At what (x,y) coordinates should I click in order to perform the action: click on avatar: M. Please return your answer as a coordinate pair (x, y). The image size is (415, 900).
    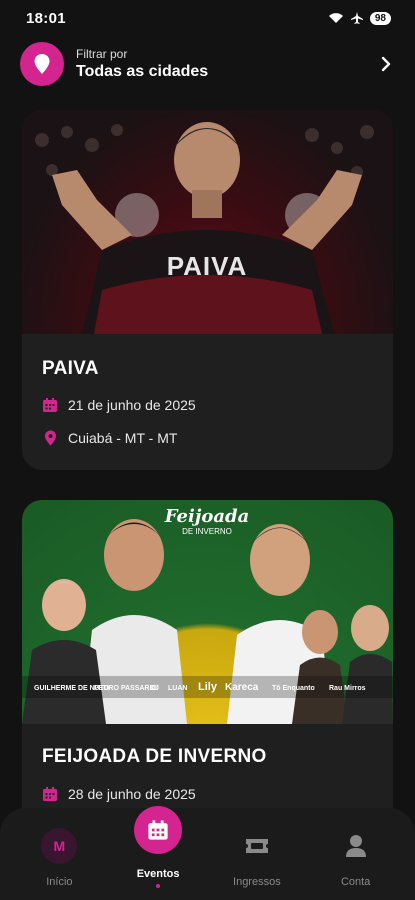
    Looking at the image, I should click on (59, 846).